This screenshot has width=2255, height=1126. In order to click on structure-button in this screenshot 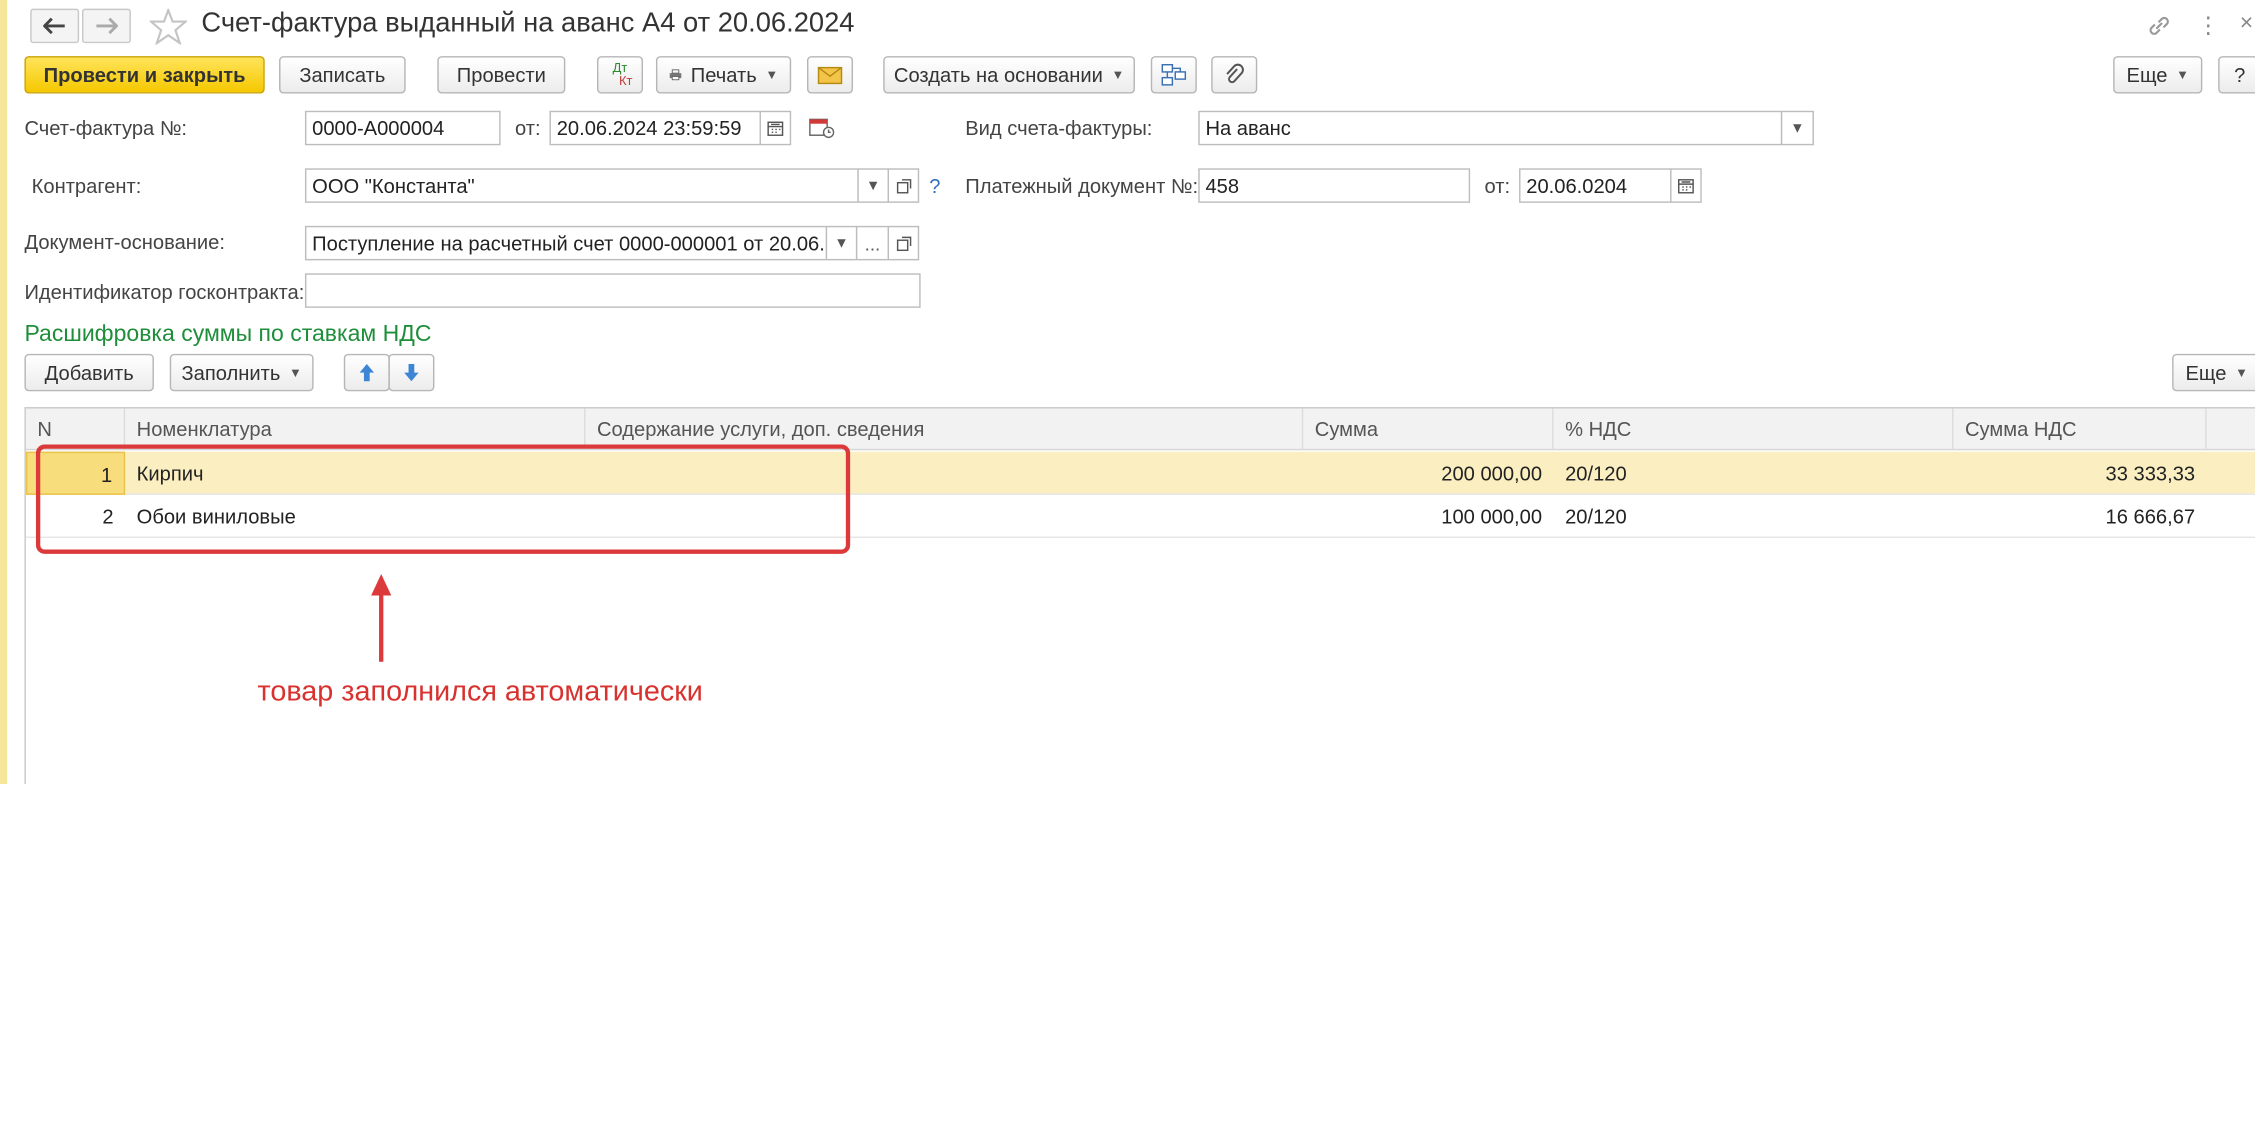, I will do `click(1173, 75)`.